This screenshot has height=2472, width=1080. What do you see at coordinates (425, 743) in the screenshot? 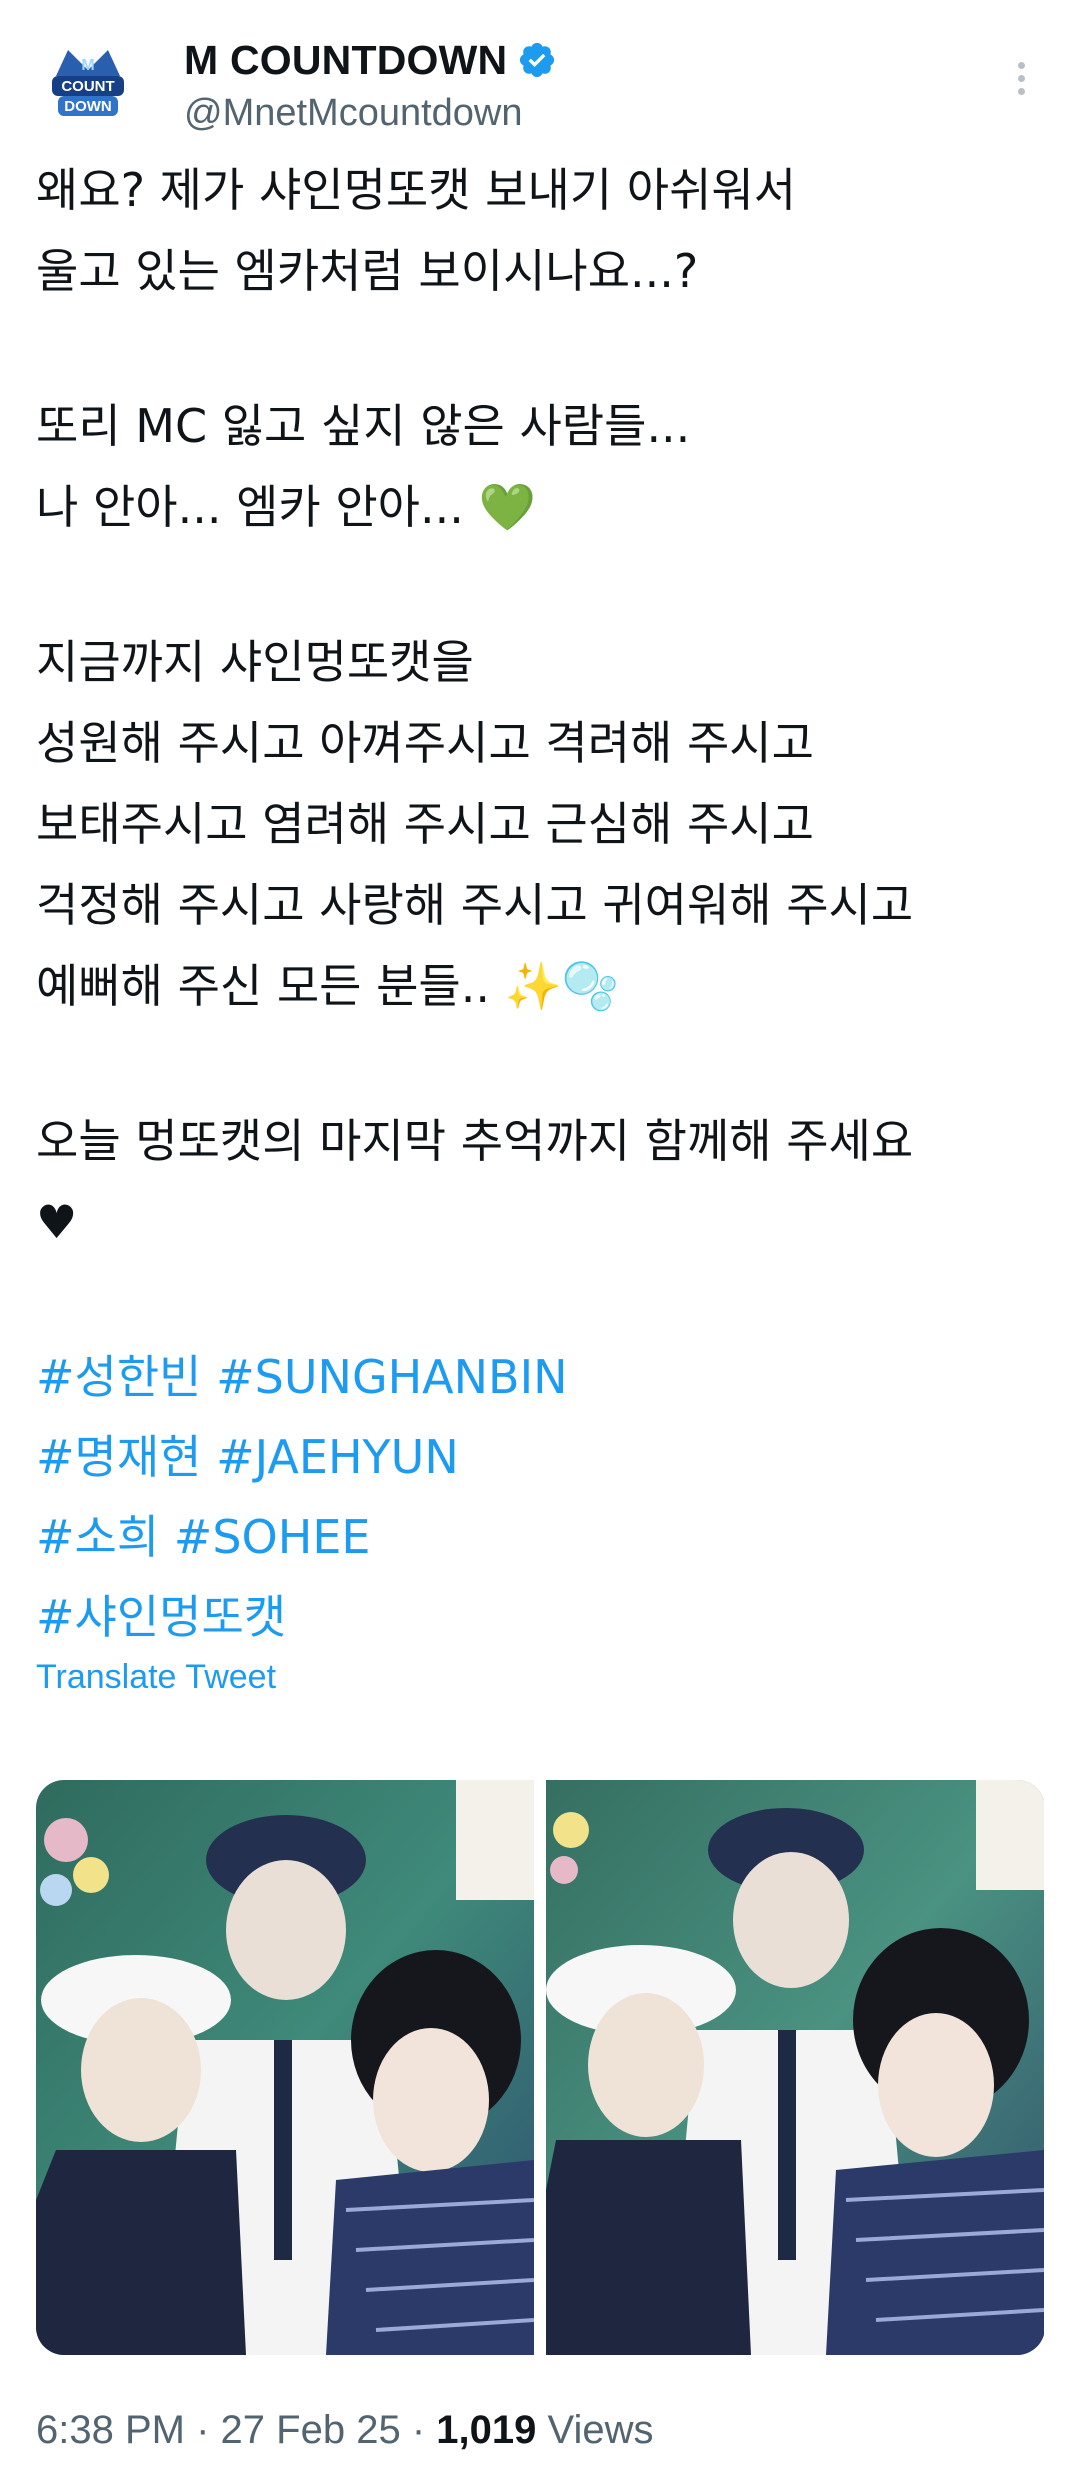
I see `tweet-line: 성원해 주시고 아껴주시고 격려해 주시고` at bounding box center [425, 743].